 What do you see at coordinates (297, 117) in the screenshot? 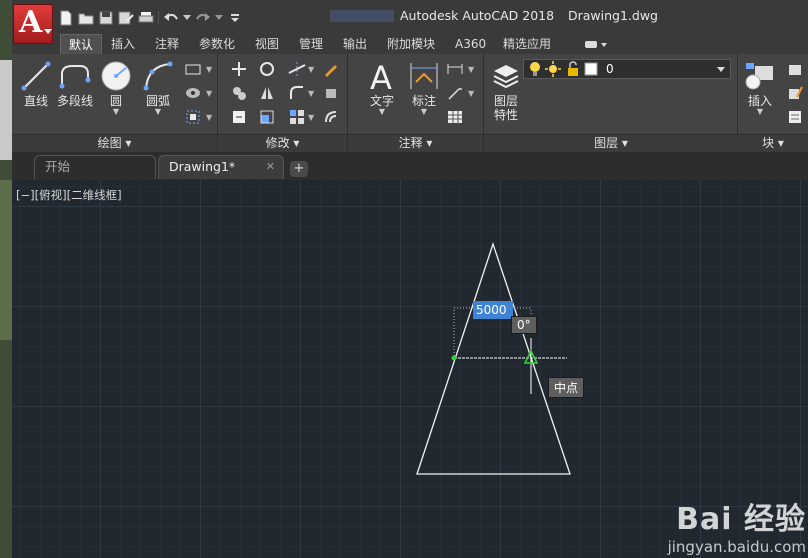
I see `array-icon` at bounding box center [297, 117].